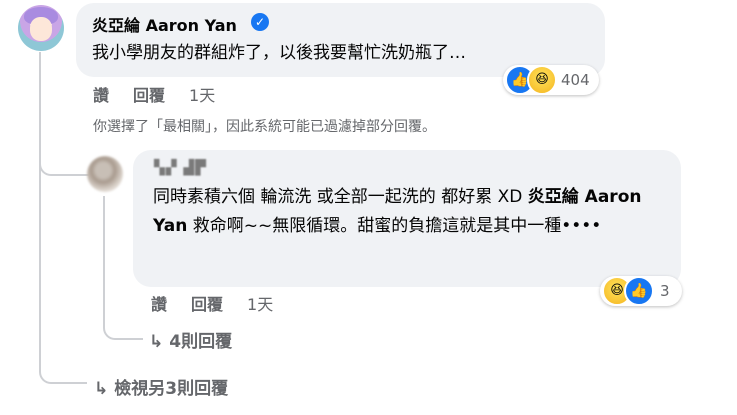  I want to click on reaction-summary: 👍 😆 404, so click(551, 80).